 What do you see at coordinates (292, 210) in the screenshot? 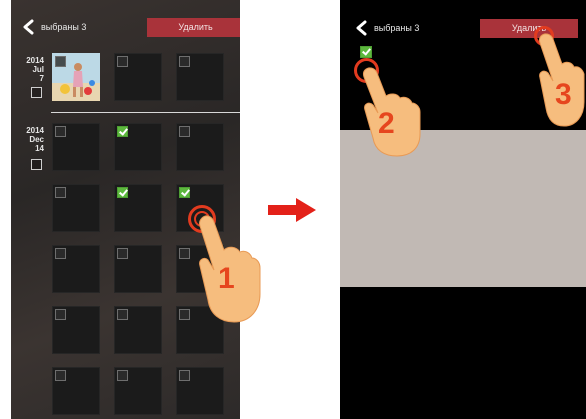
I see `right-arrow-icon` at bounding box center [292, 210].